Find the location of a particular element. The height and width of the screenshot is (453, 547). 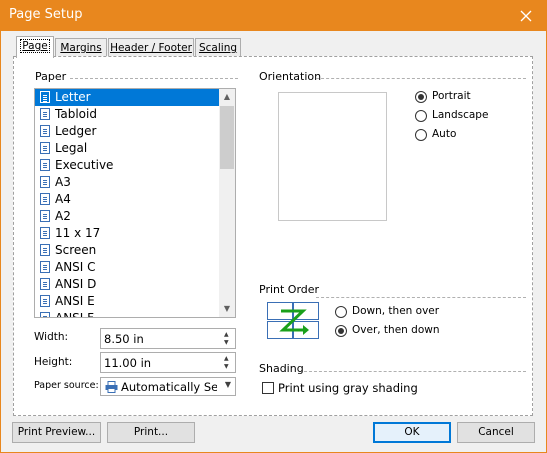

height-value: 11.00 in is located at coordinates (128, 363).